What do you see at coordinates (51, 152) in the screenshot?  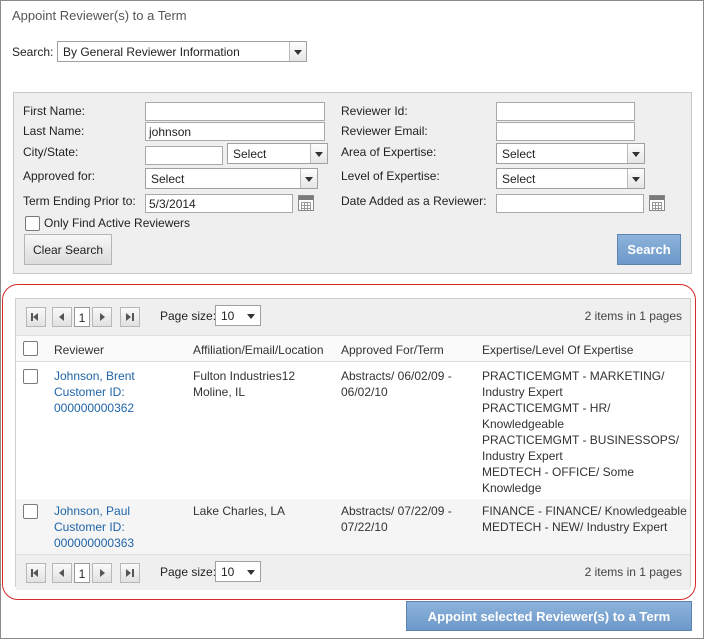 I see `city-state-label: City/State:` at bounding box center [51, 152].